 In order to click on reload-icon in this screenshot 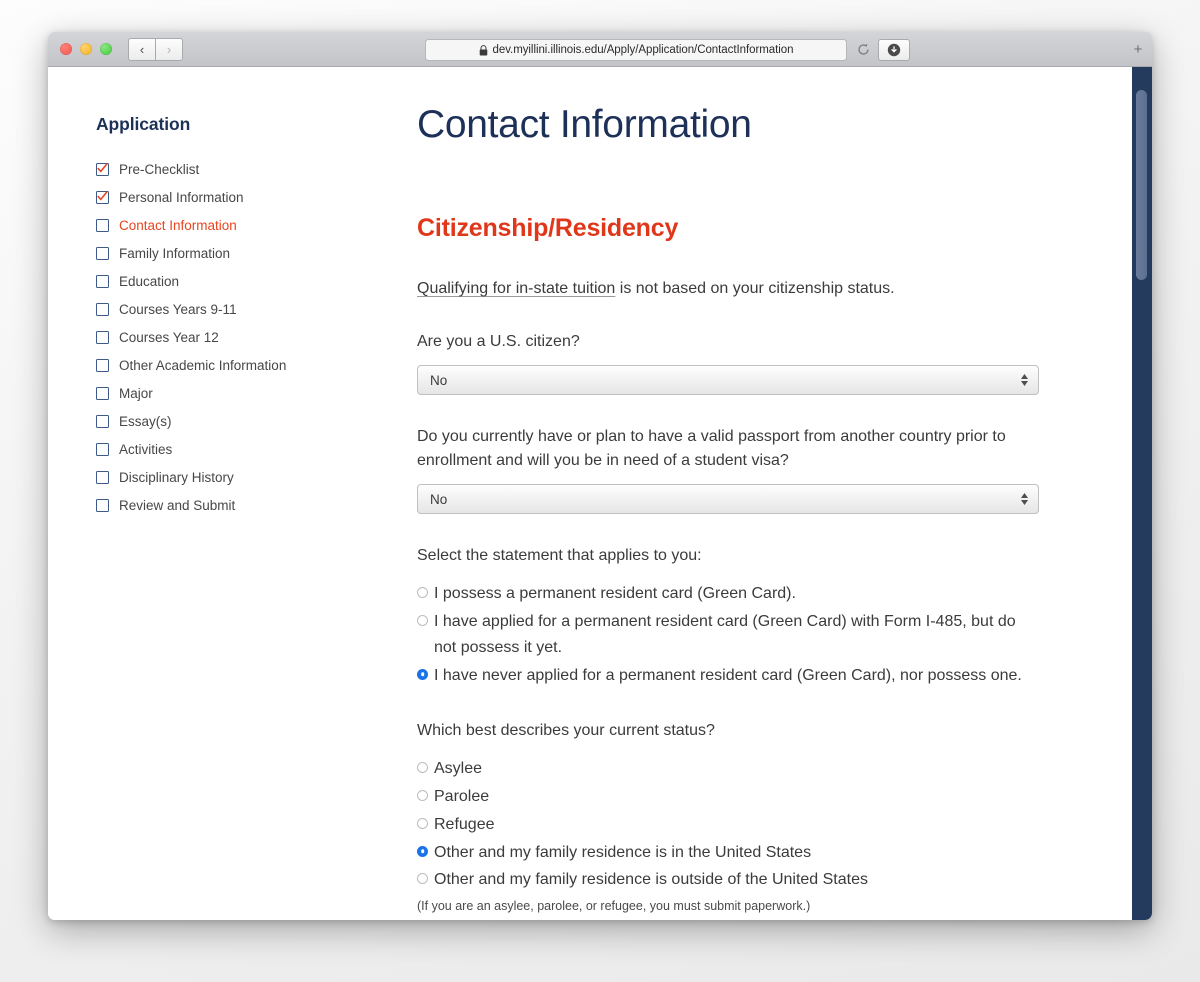, I will do `click(863, 49)`.